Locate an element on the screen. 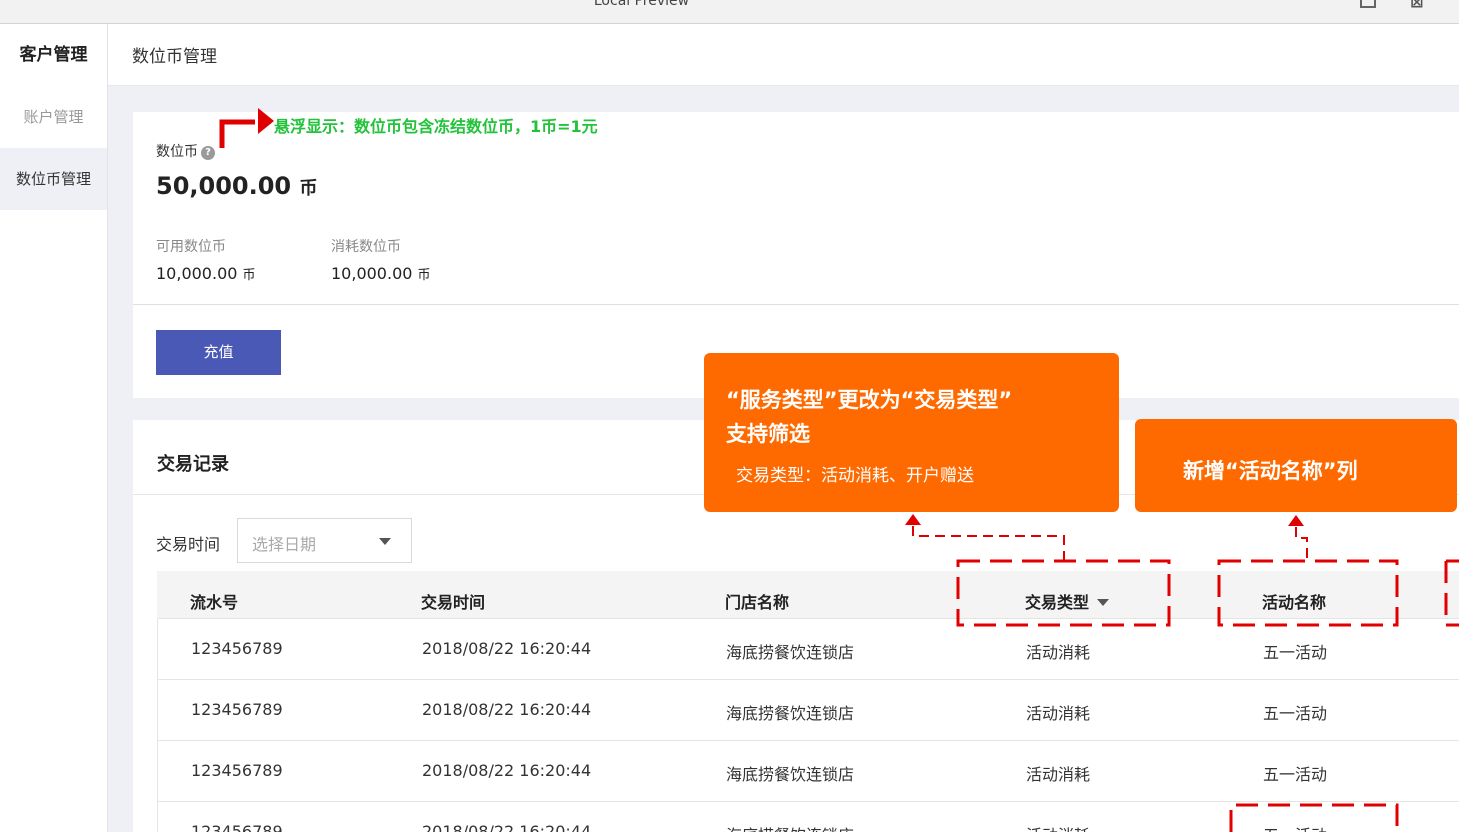  hover-note-arrowhead is located at coordinates (266, 121).